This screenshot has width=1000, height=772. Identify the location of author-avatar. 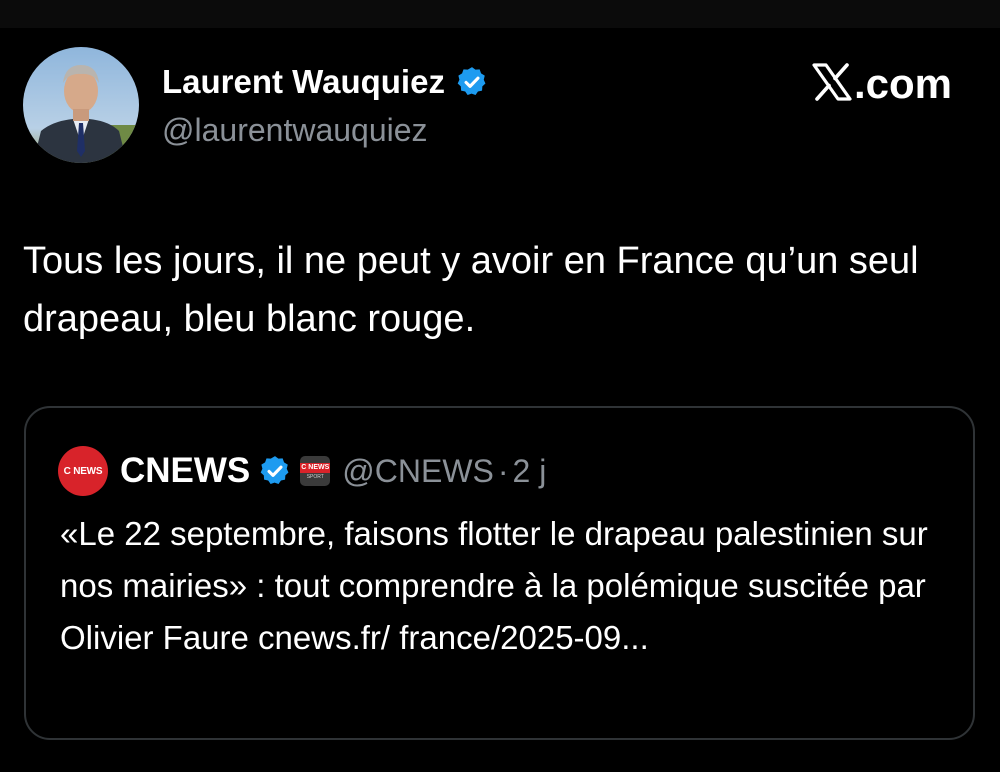
(81, 105).